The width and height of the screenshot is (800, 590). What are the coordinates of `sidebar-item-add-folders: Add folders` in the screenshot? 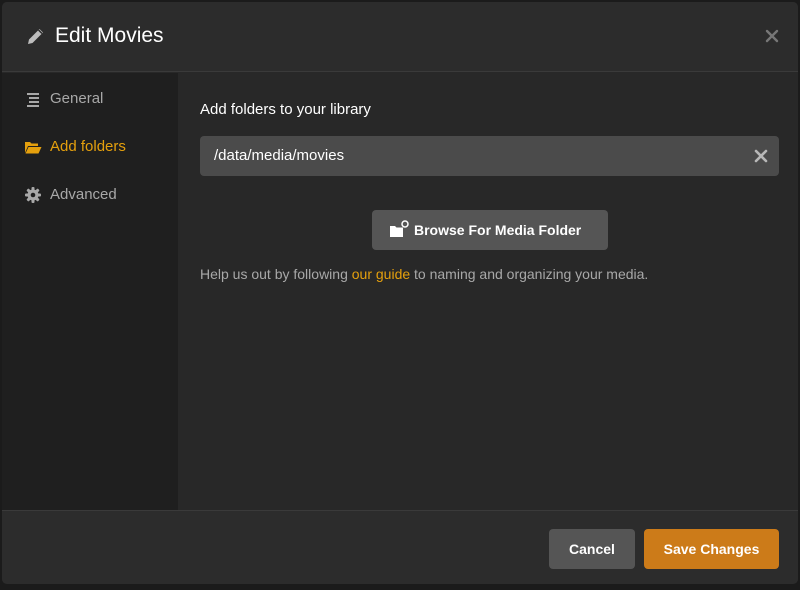 It's located at (90, 147).